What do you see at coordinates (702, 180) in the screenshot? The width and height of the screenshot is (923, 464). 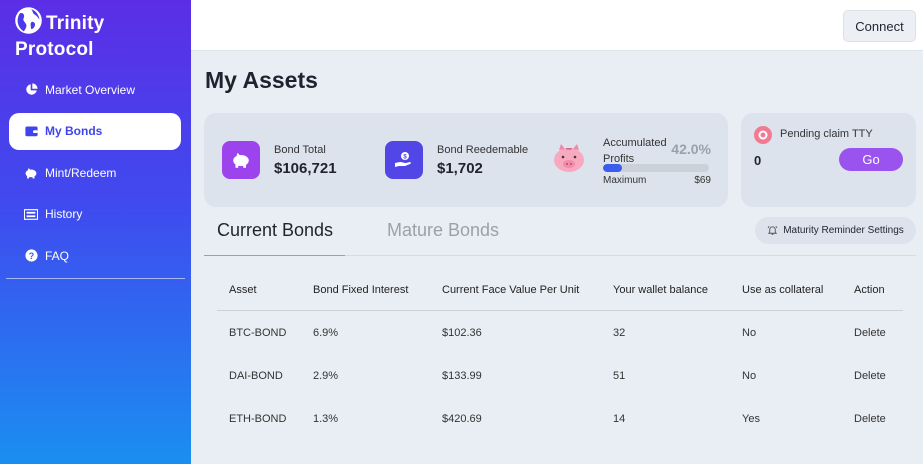 I see `maximum-value: $69` at bounding box center [702, 180].